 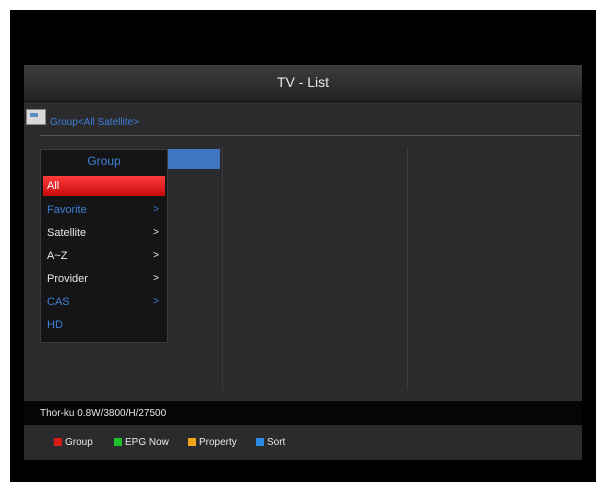 What do you see at coordinates (67, 210) in the screenshot?
I see `group-item-label: Favorite` at bounding box center [67, 210].